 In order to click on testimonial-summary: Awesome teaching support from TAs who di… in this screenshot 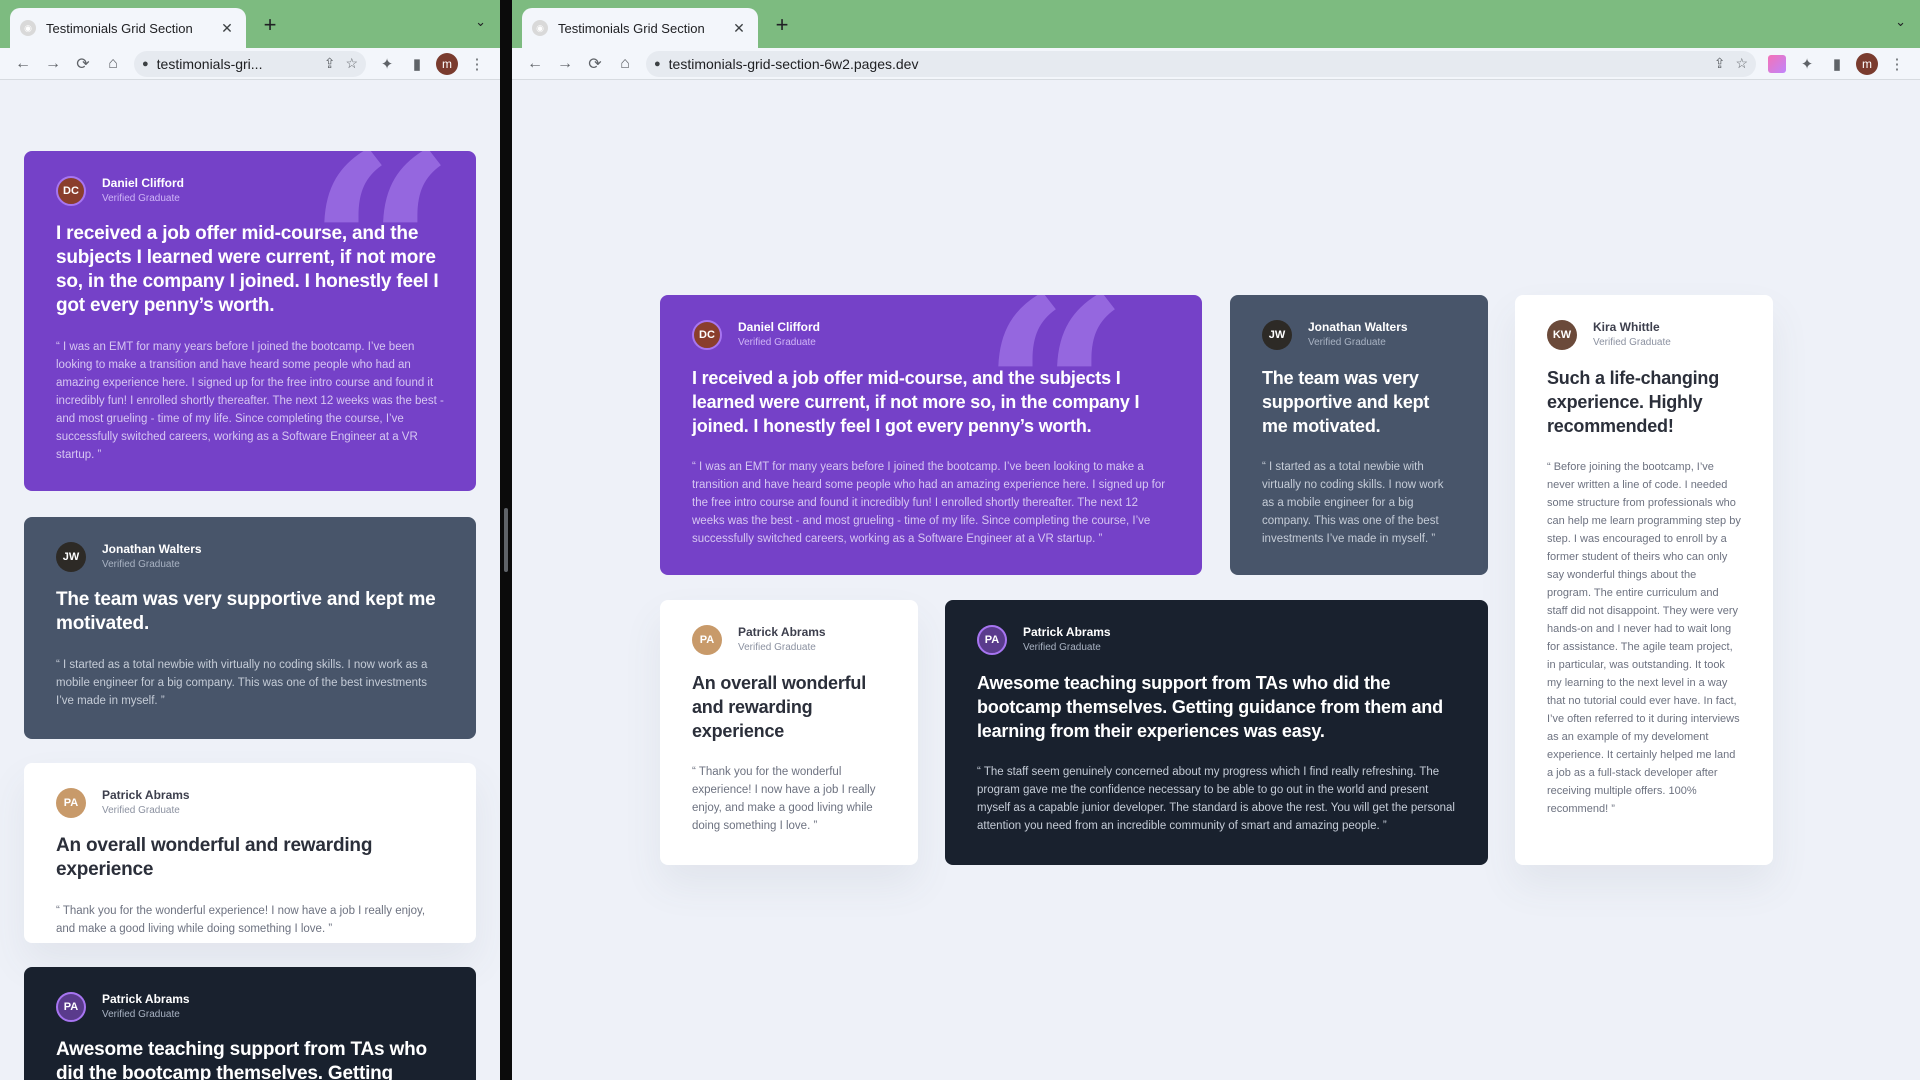, I will do `click(241, 1059)`.